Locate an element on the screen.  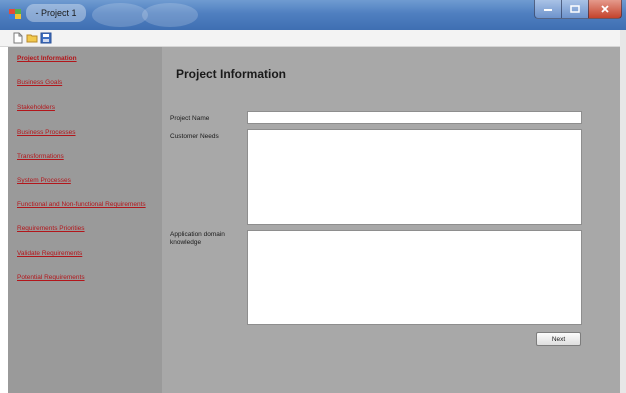
customer-needs-label: Customer Needs is located at coordinates (194, 136).